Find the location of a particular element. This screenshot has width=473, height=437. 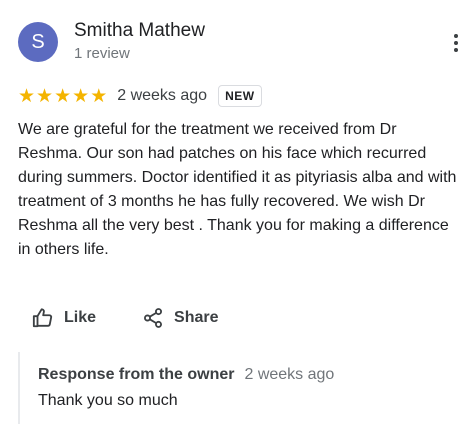

owner-response-header: Response from the owner 2 weeks ago is located at coordinates (248, 375).